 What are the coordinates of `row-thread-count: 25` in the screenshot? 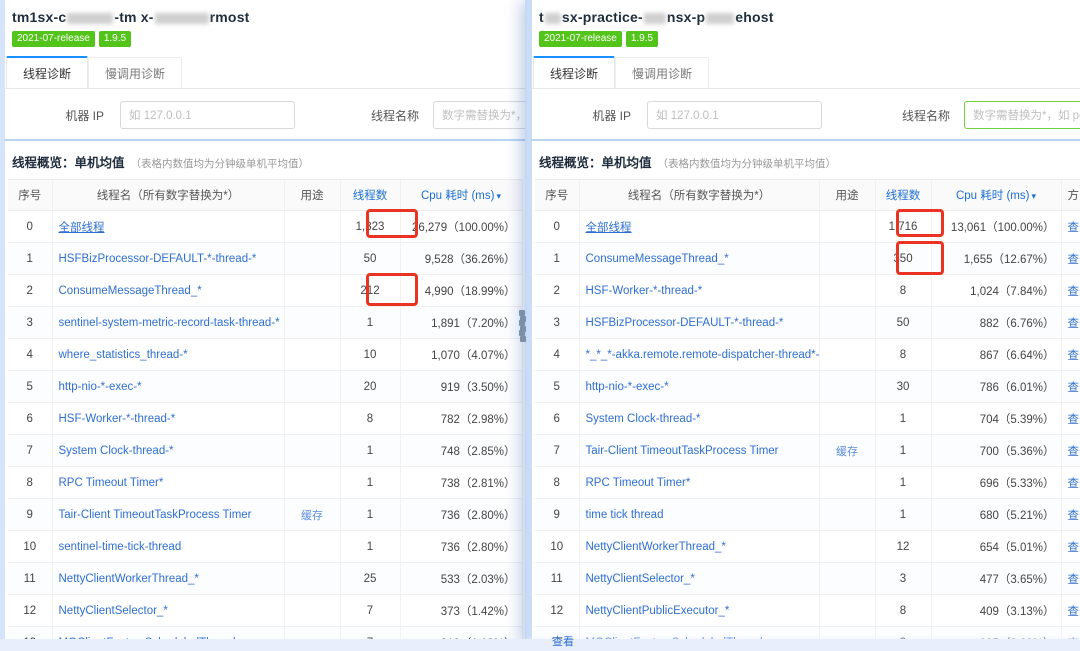 It's located at (370, 578).